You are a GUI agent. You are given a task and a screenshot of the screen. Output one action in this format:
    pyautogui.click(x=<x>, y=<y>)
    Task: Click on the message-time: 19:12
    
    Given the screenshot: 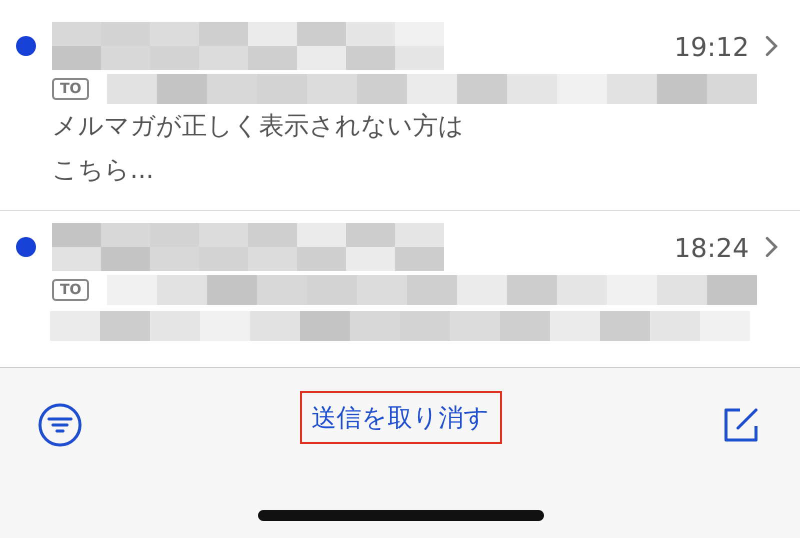 What is the action you would take?
    pyautogui.click(x=711, y=48)
    